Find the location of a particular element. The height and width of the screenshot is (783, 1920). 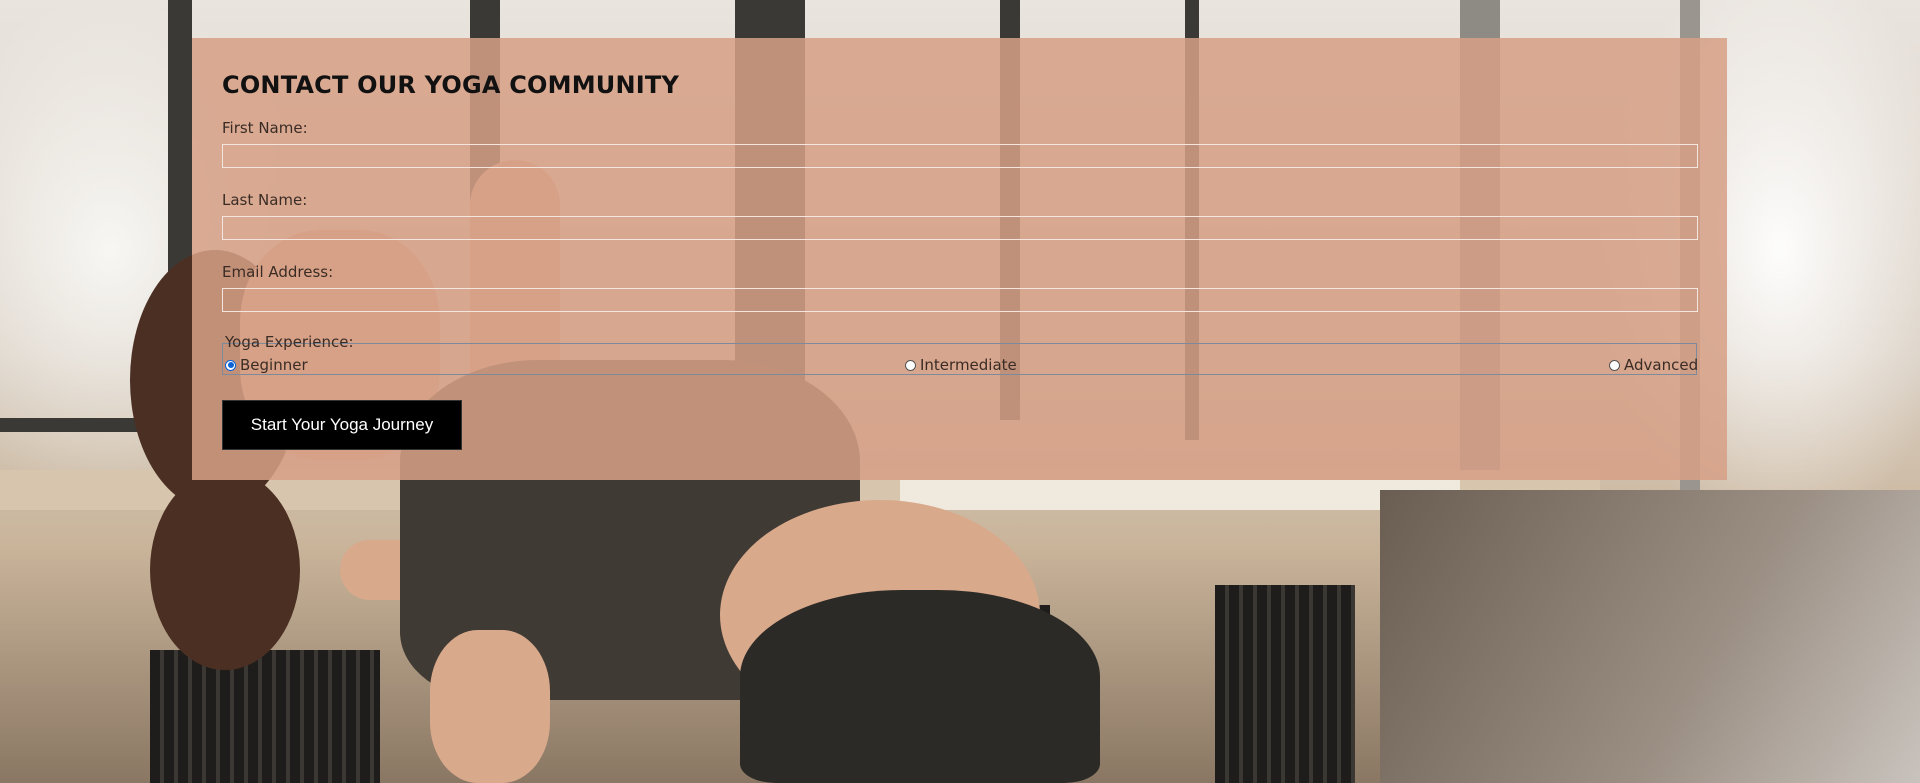

first-name-group: First Name: is located at coordinates (960, 143).